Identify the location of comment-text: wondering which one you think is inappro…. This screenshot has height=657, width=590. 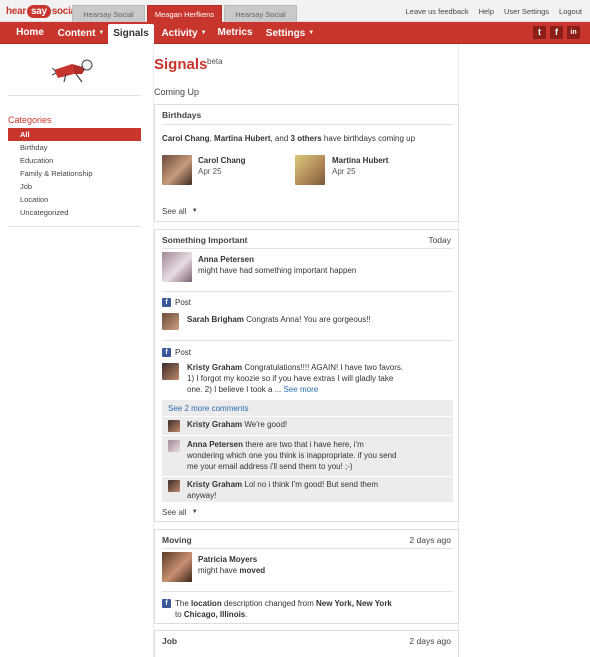
(292, 455).